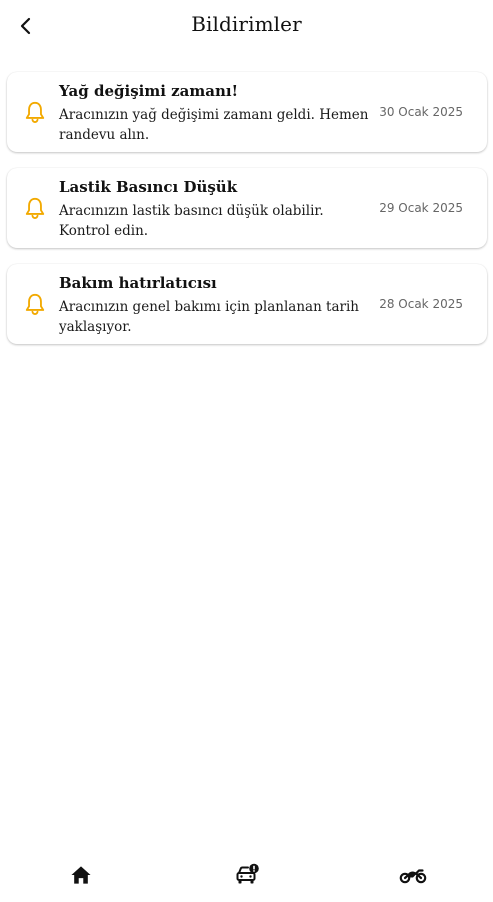  What do you see at coordinates (246, 24) in the screenshot?
I see `page-title: Bildirimler` at bounding box center [246, 24].